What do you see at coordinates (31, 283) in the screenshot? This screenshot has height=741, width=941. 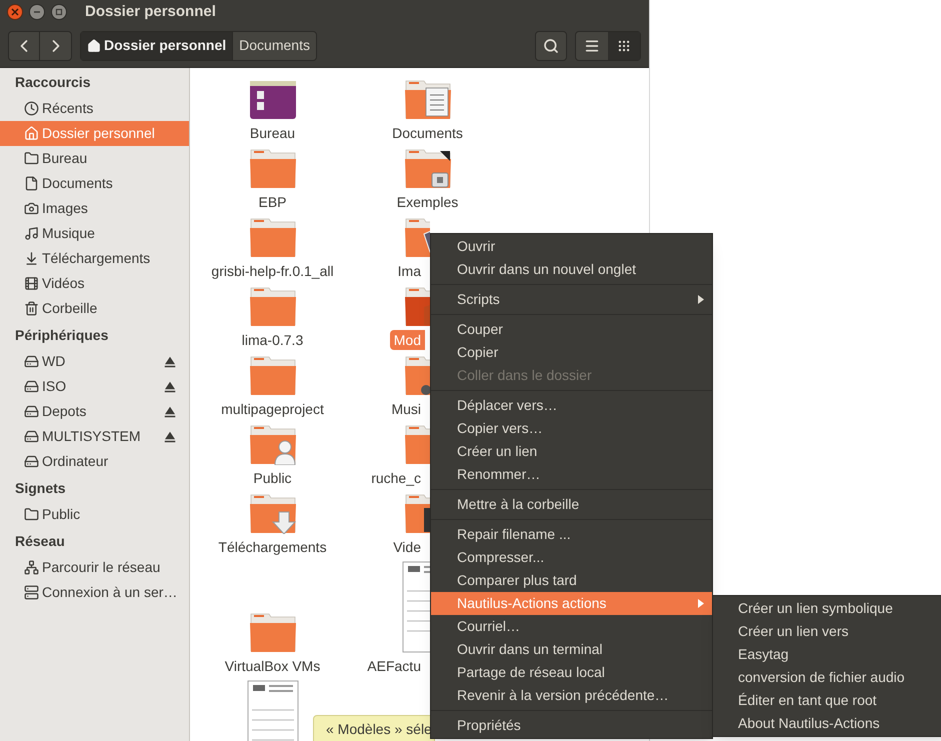 I see `film-icon` at bounding box center [31, 283].